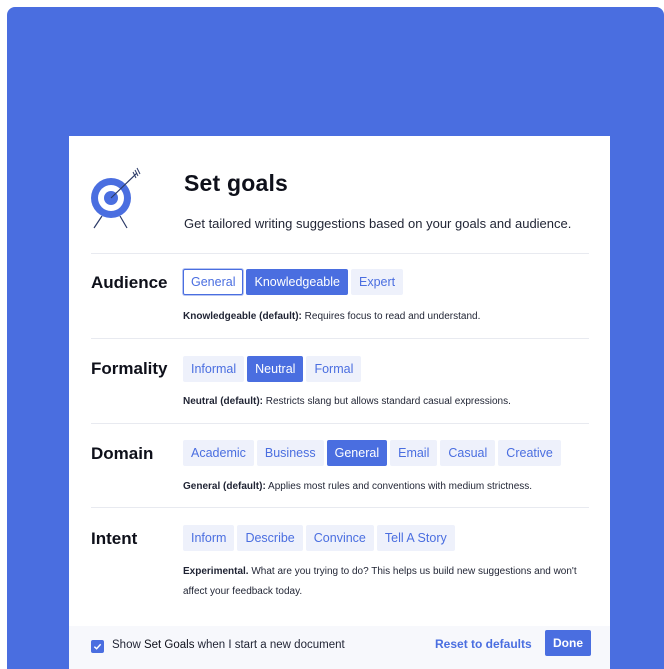  Describe the element at coordinates (116, 198) in the screenshot. I see `target-arrow-icon` at that location.